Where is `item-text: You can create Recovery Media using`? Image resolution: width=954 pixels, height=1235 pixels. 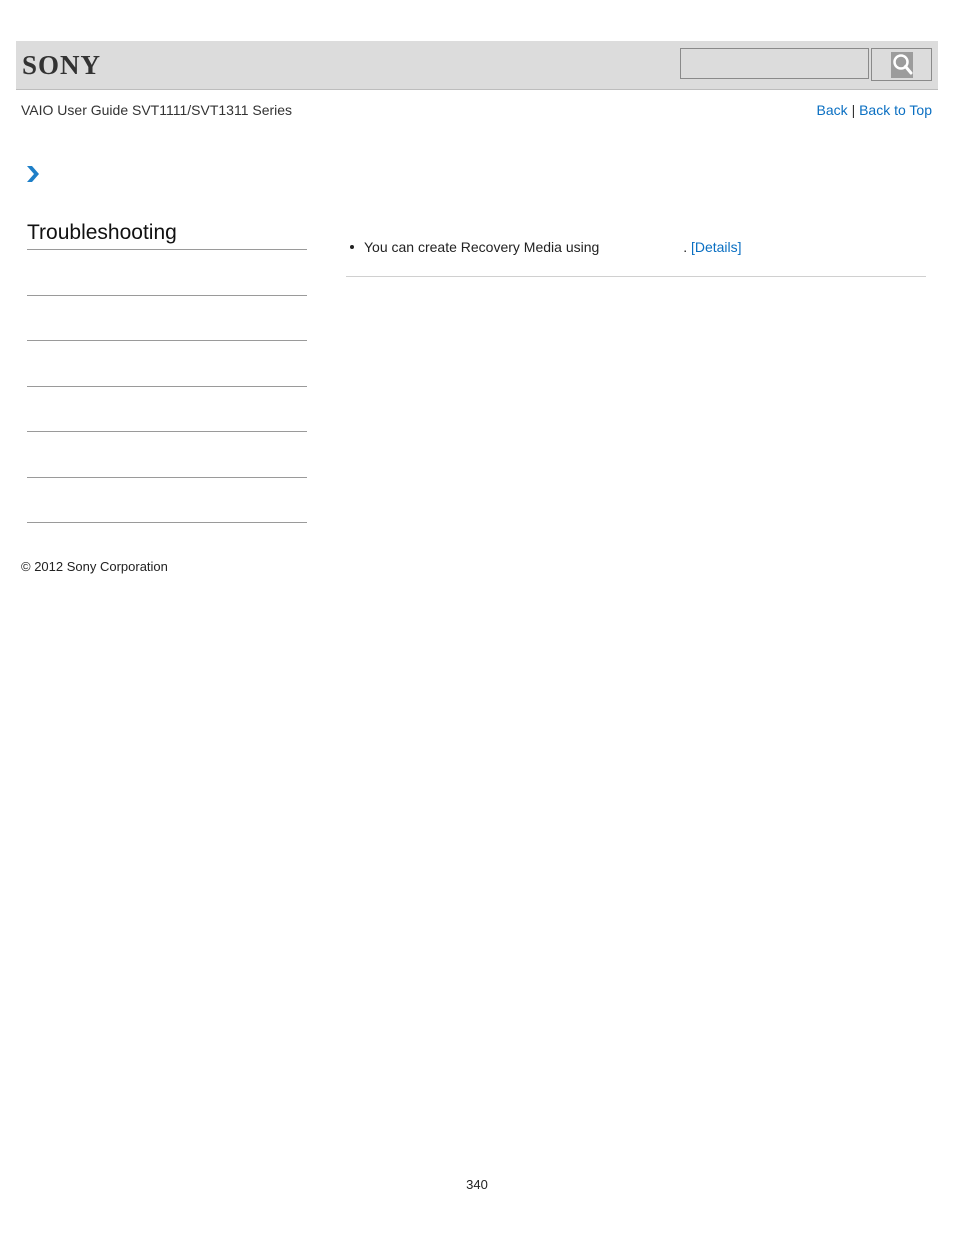
item-text: You can create Recovery Media using is located at coordinates (482, 247).